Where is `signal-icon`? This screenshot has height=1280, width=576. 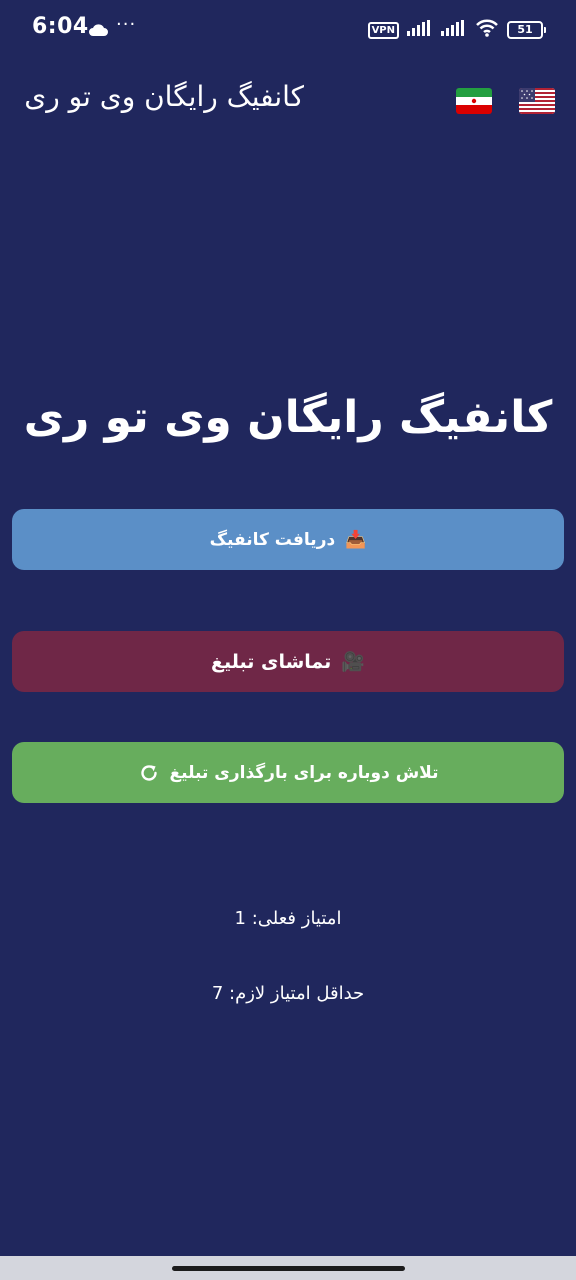
signal-icon is located at coordinates (420, 30).